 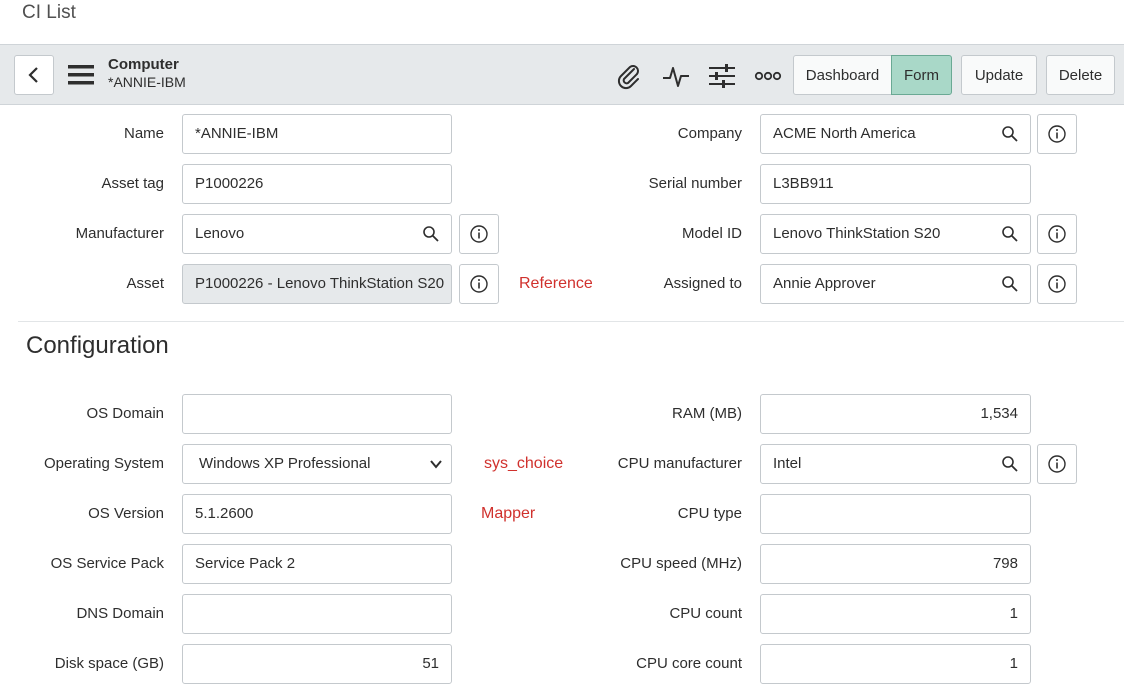 I want to click on attachment-button, so click(x=629, y=76).